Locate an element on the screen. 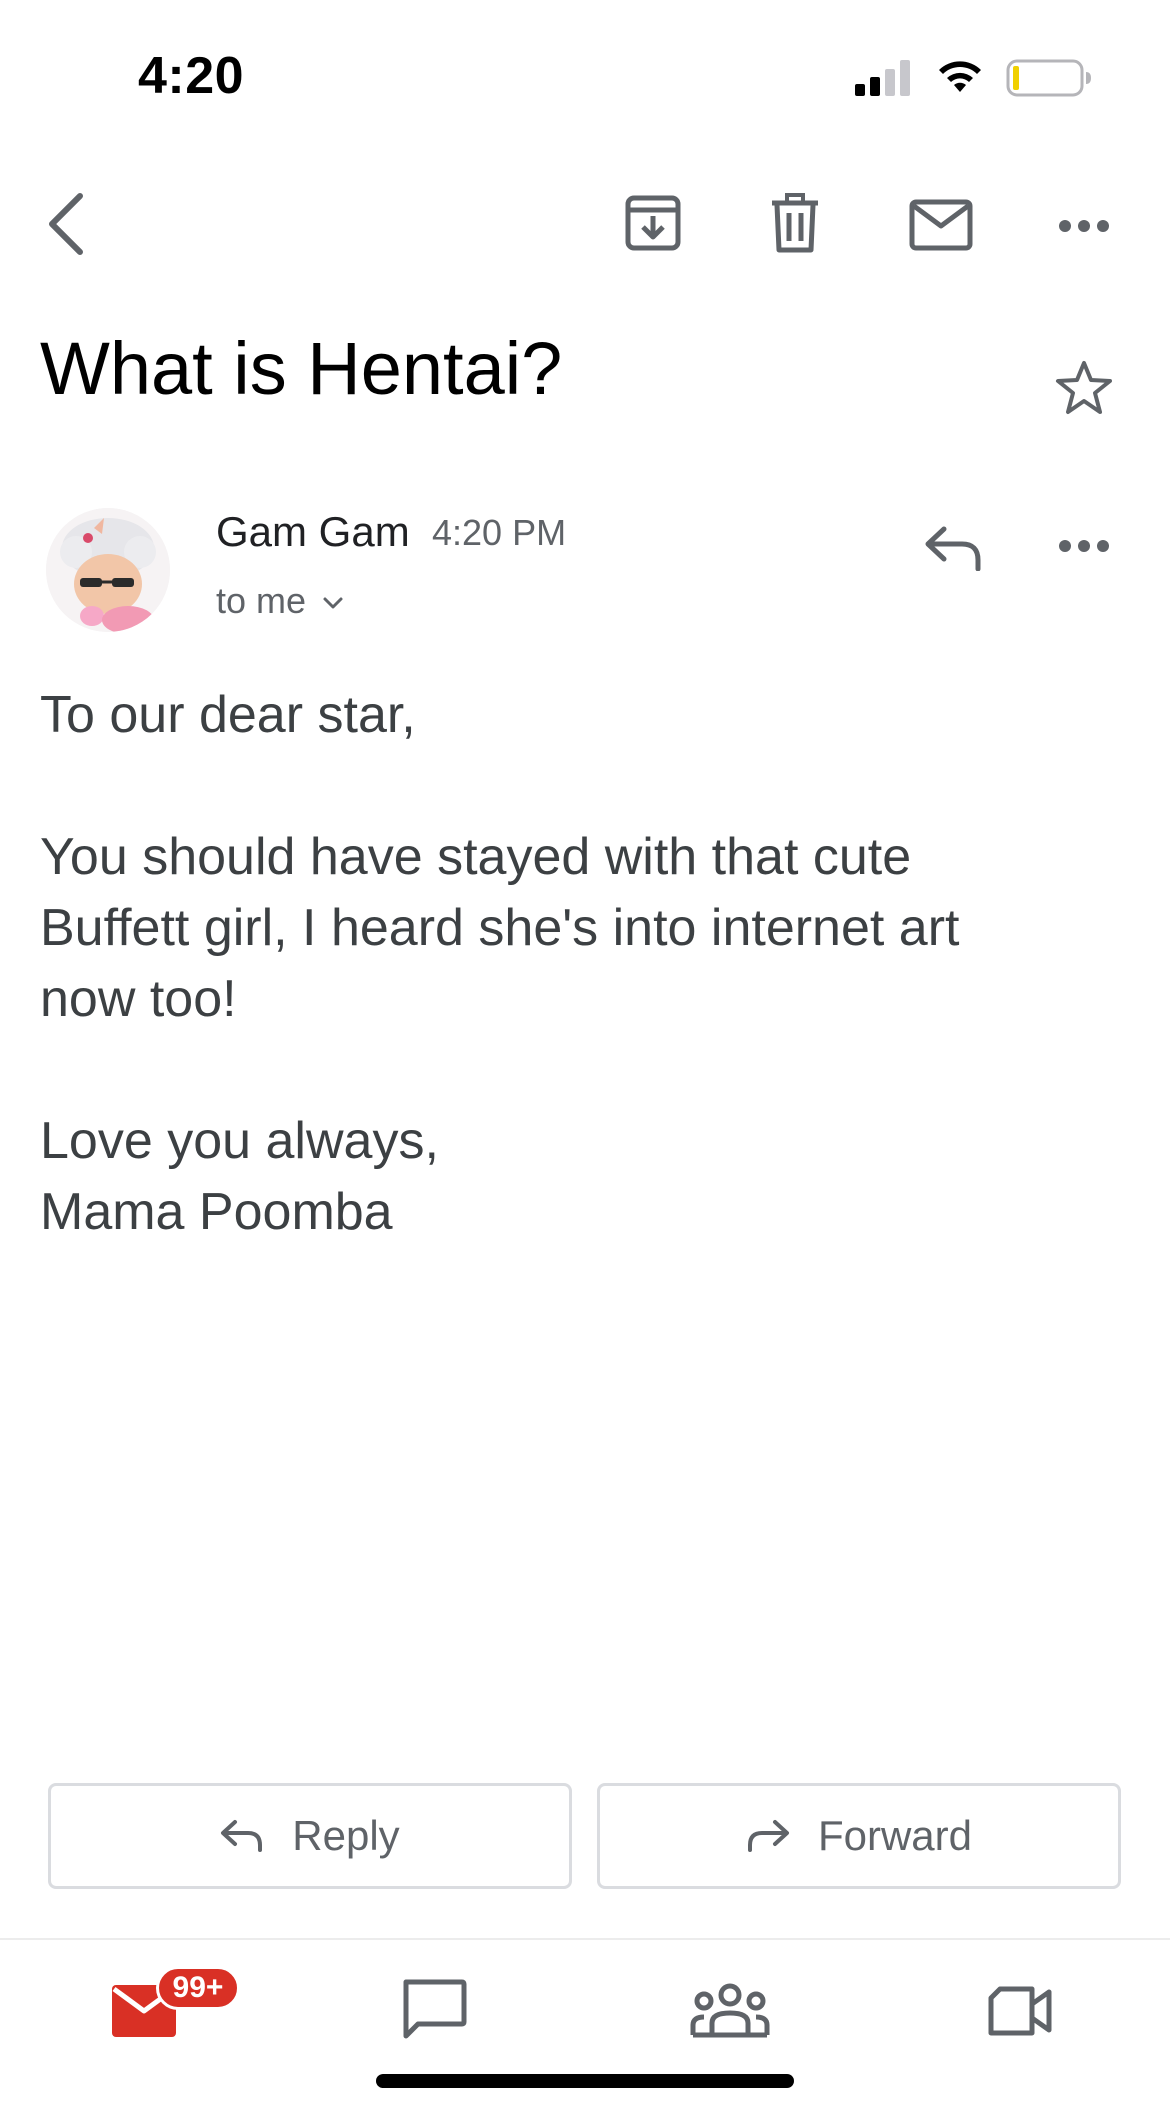 The image size is (1170, 2120). cellular-signal-icon is located at coordinates (882, 78).